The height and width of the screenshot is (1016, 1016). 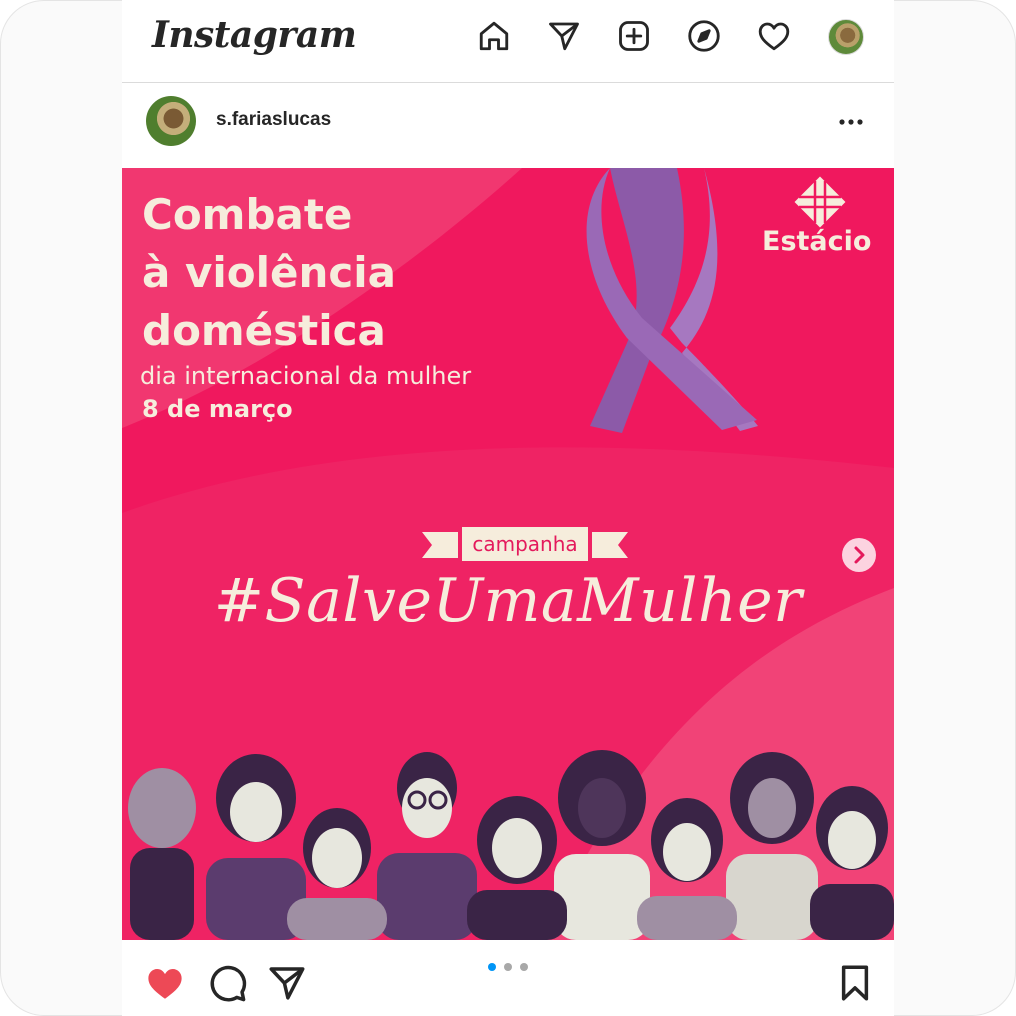 I want to click on campaign-hashtag: #SalveUmaMulher, so click(x=508, y=601).